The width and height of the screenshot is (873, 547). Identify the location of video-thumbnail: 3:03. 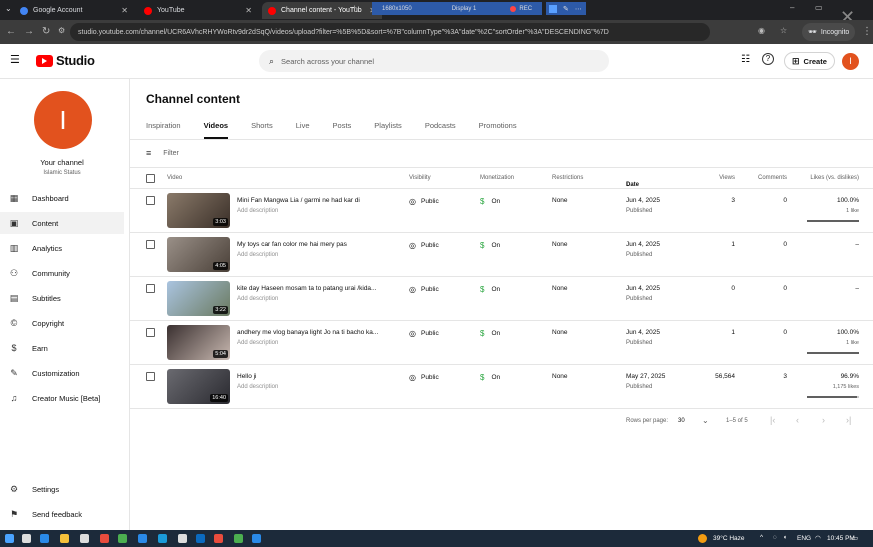
(198, 210).